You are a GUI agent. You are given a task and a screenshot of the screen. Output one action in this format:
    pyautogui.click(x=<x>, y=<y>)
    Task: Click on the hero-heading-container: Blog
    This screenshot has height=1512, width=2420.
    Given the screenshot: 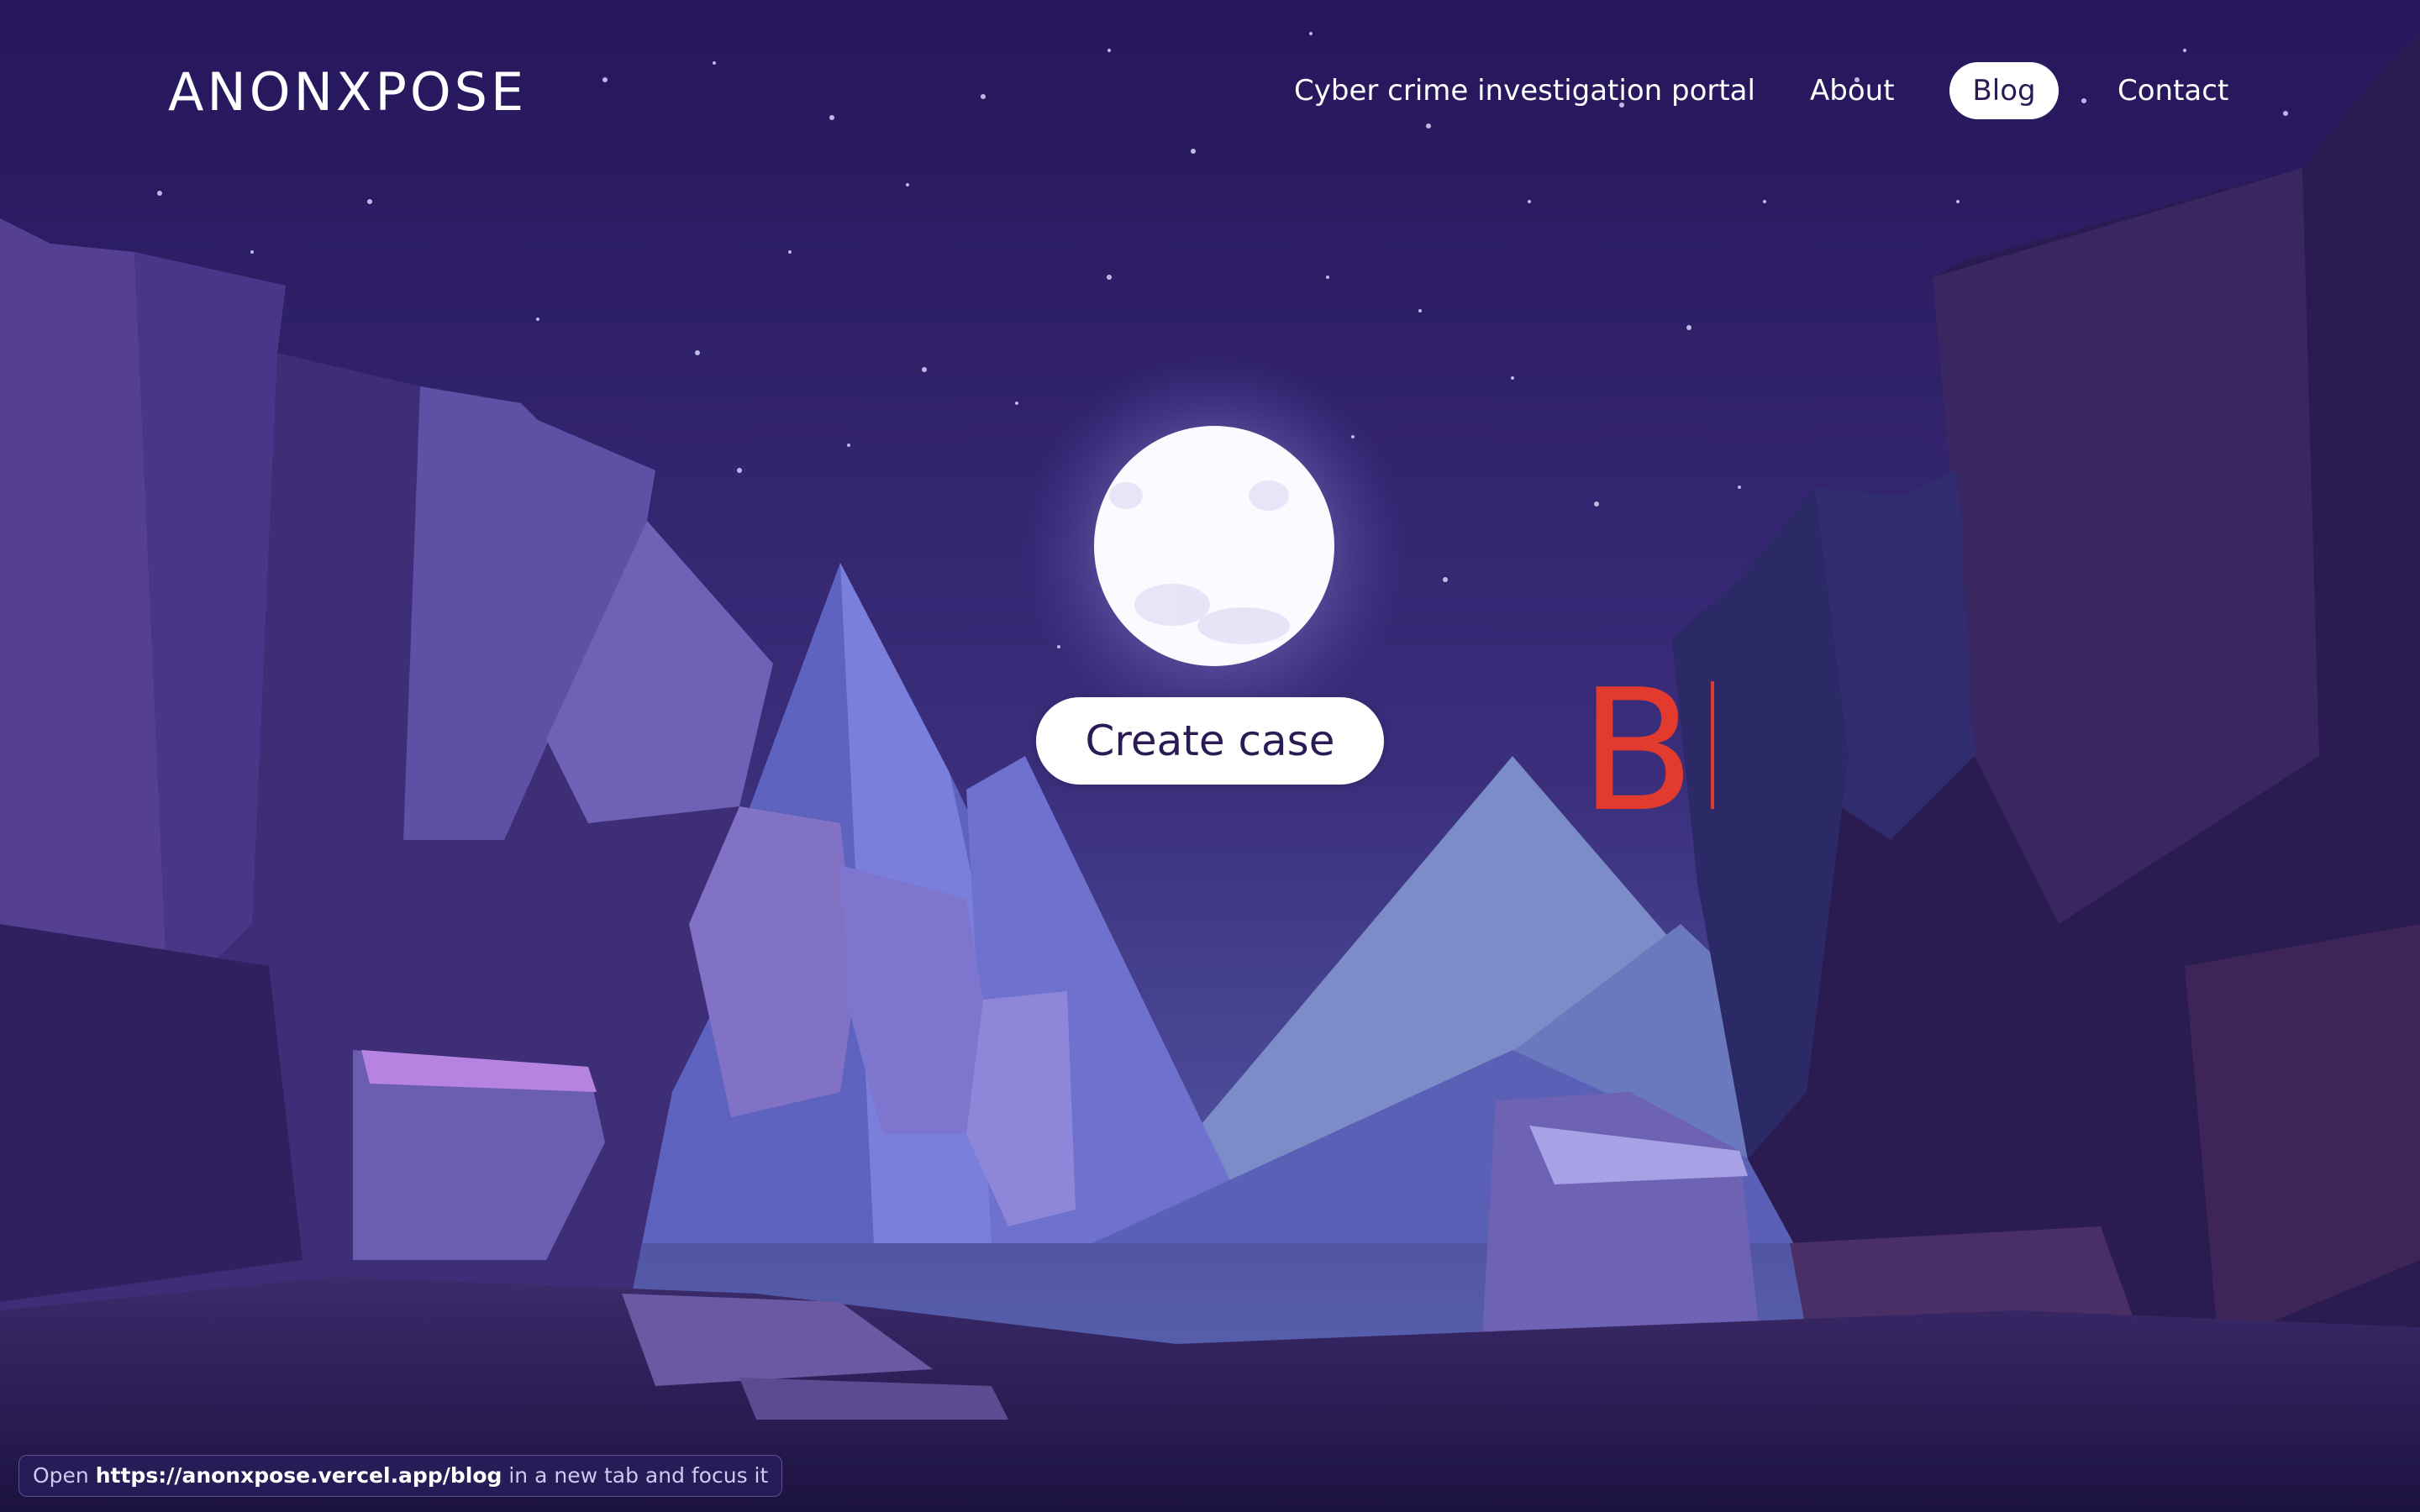 What is the action you would take?
    pyautogui.click(x=1647, y=752)
    